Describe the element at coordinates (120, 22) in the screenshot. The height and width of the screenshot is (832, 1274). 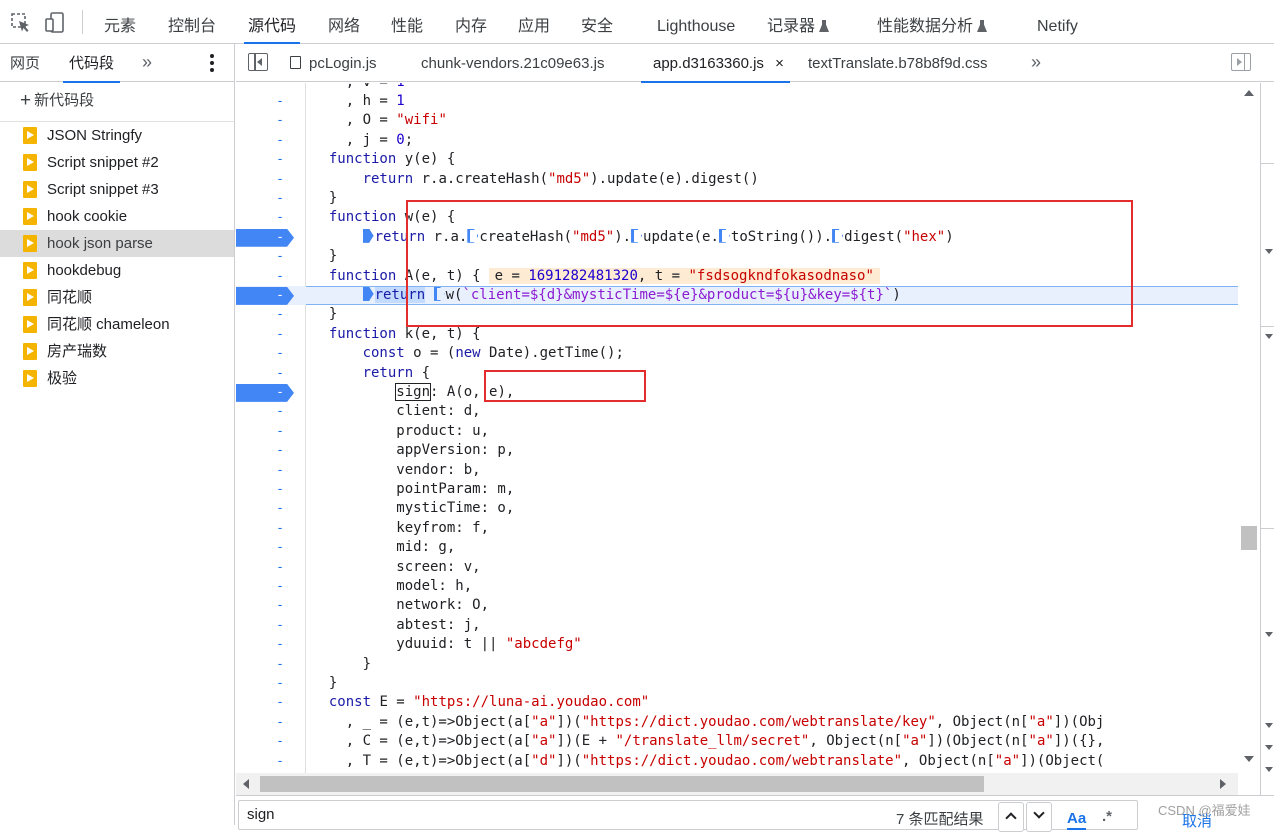
I see `tab-elements: 元素` at that location.